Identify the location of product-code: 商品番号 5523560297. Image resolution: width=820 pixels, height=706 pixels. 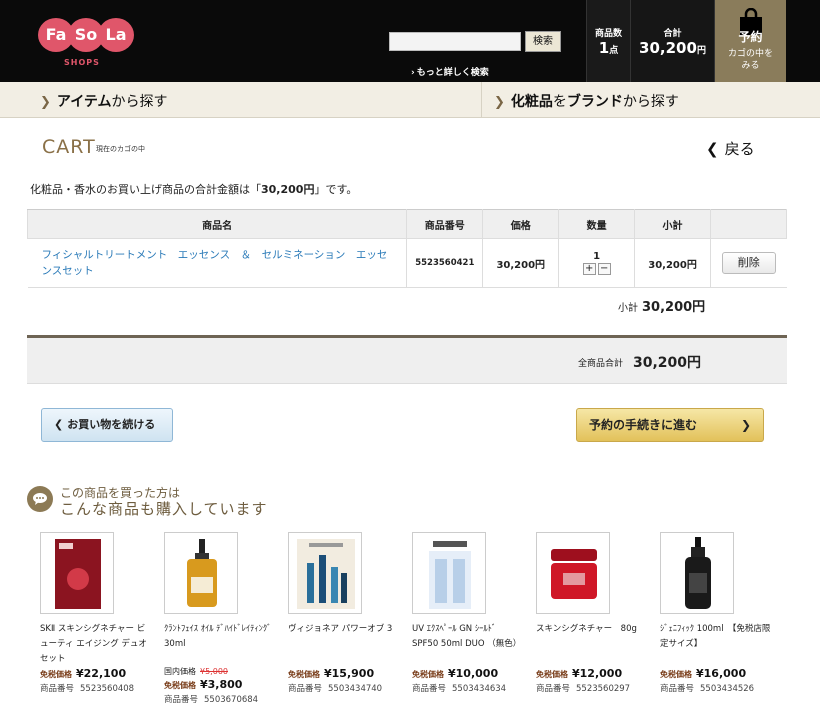
(583, 689).